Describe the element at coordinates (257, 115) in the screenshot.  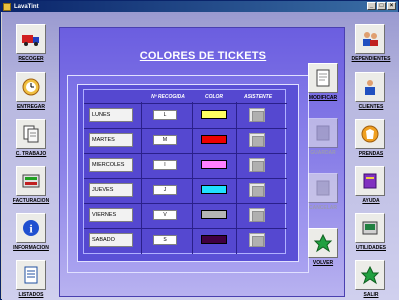
I see `asistente-button-lunes` at that location.